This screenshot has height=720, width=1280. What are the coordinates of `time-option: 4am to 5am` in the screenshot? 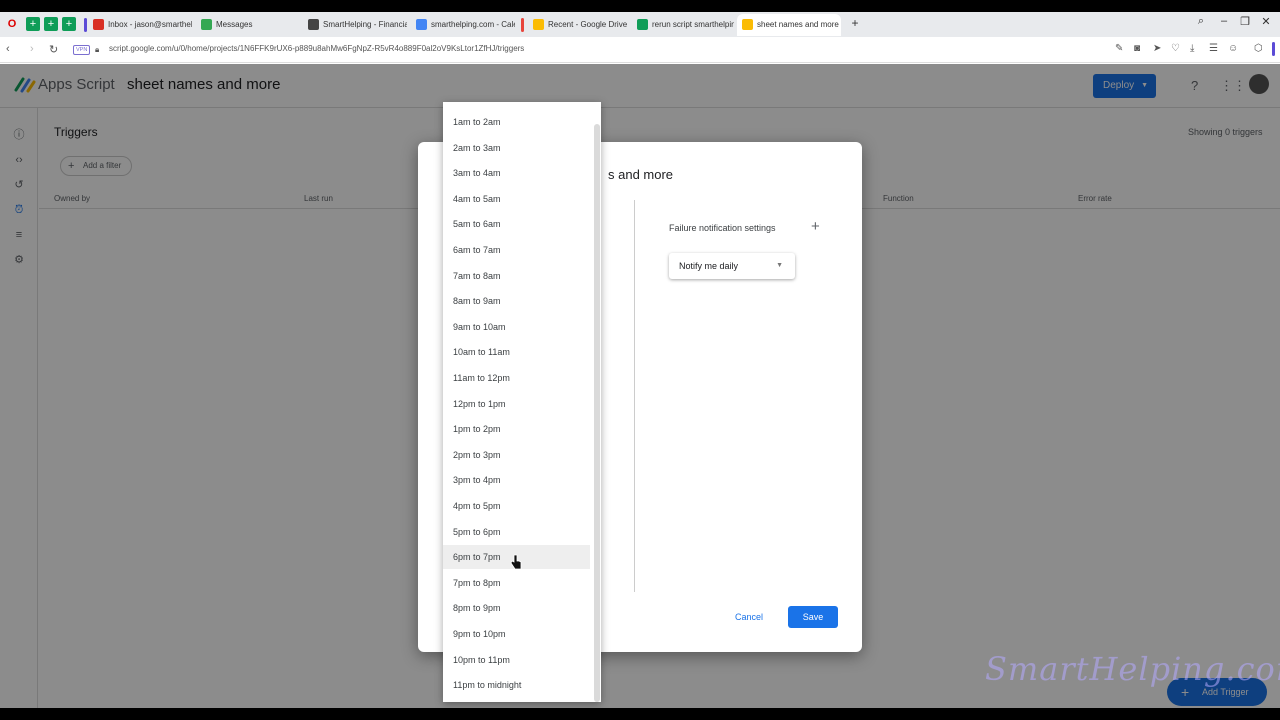 It's located at (516, 199).